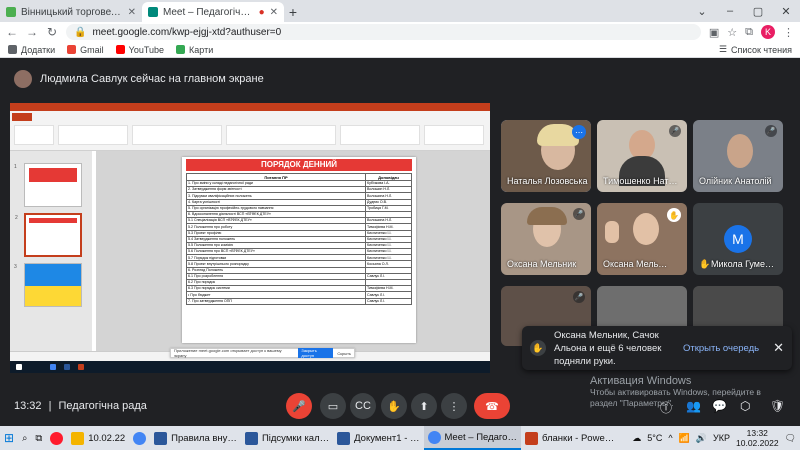 Image resolution: width=800 pixels, height=450 pixels. Describe the element at coordinates (722, 49) in the screenshot. I see `reading-list-icon: ☰` at that location.